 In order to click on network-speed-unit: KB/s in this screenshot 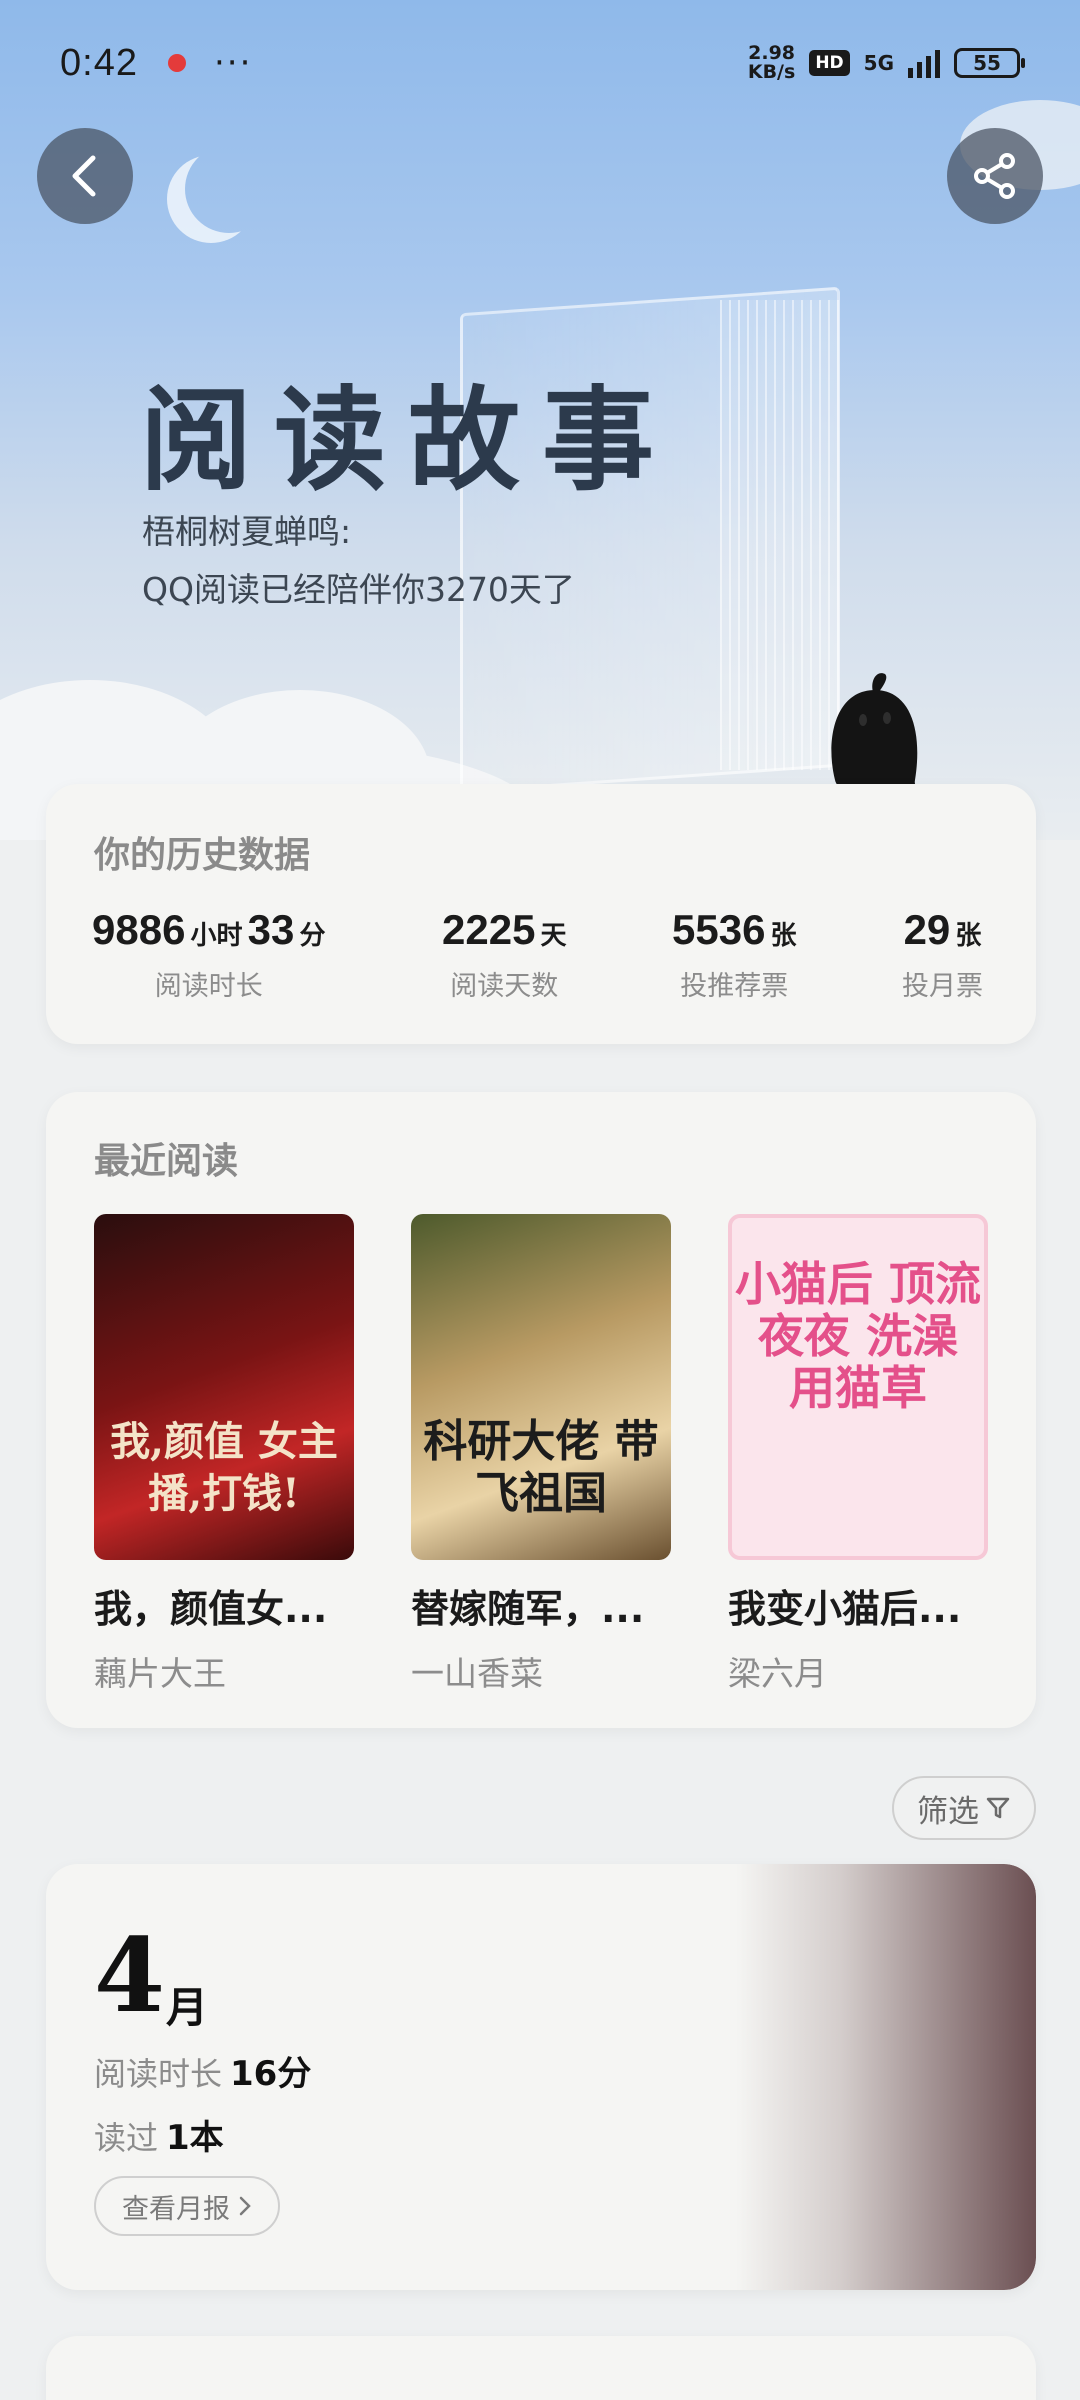, I will do `click(771, 72)`.